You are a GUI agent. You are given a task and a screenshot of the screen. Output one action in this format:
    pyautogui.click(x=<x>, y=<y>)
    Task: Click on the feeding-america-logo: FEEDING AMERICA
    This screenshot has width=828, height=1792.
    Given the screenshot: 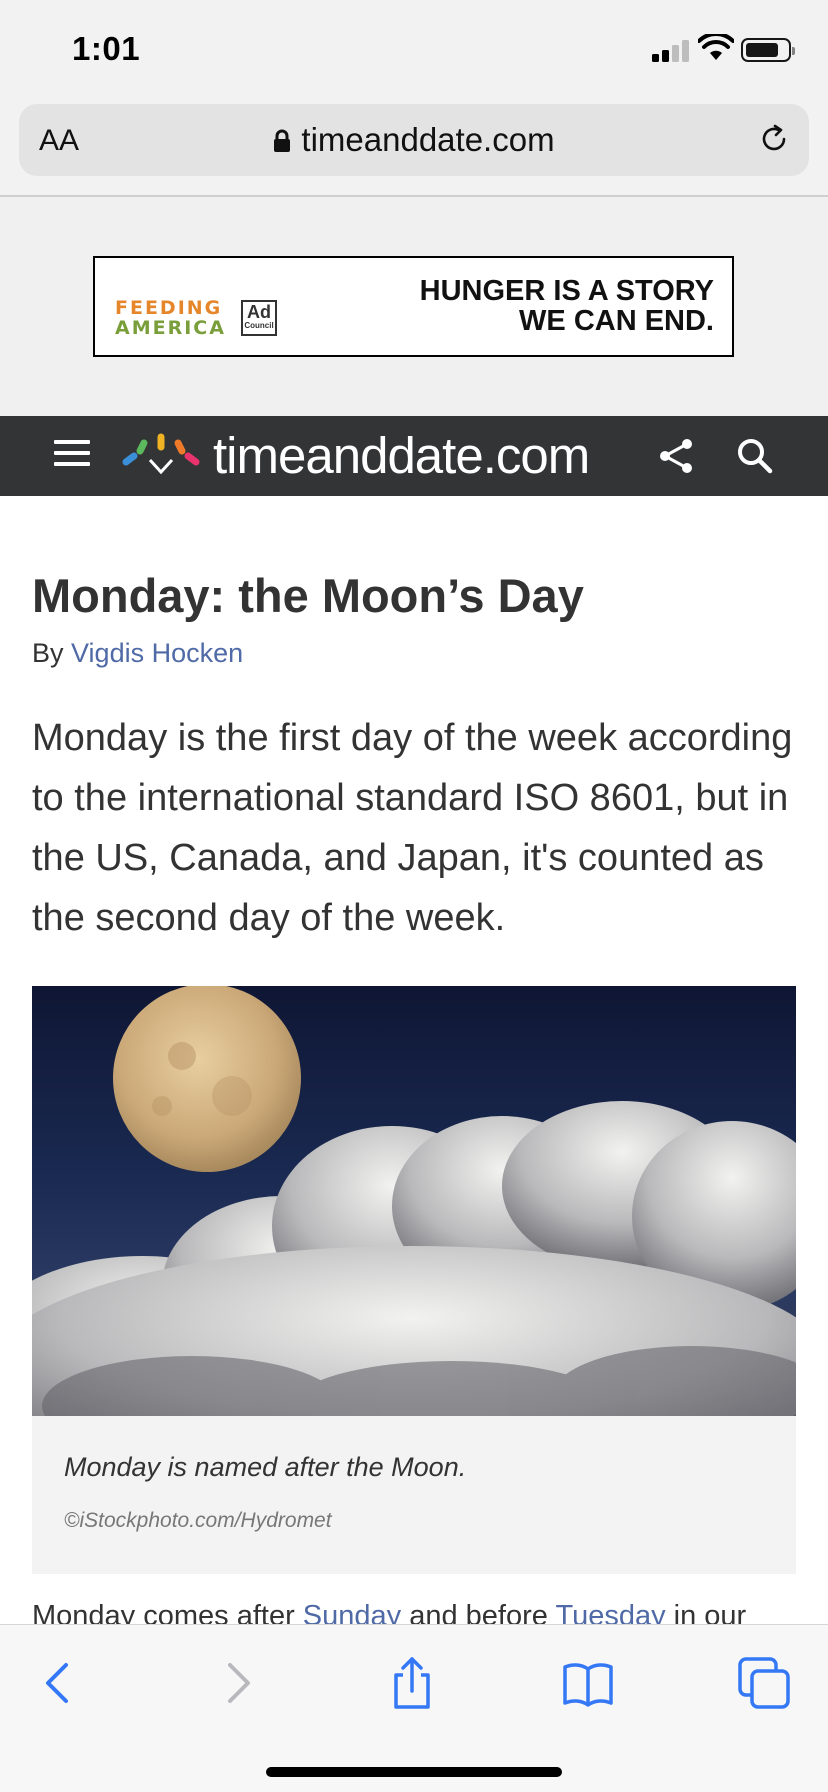 What is the action you would take?
    pyautogui.click(x=170, y=318)
    